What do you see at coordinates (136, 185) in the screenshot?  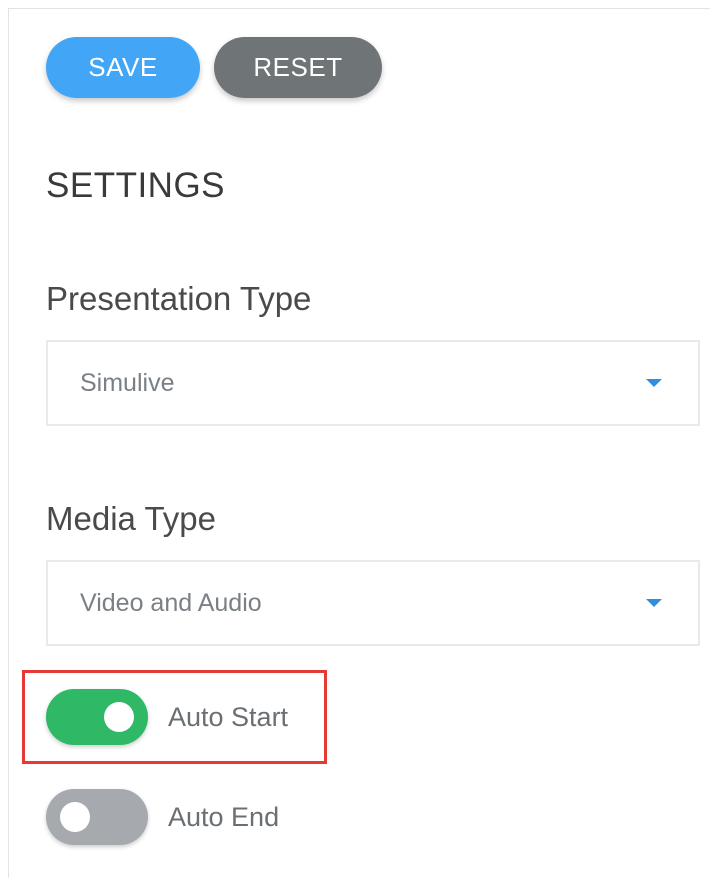 I see `settings-title: SETTINGS` at bounding box center [136, 185].